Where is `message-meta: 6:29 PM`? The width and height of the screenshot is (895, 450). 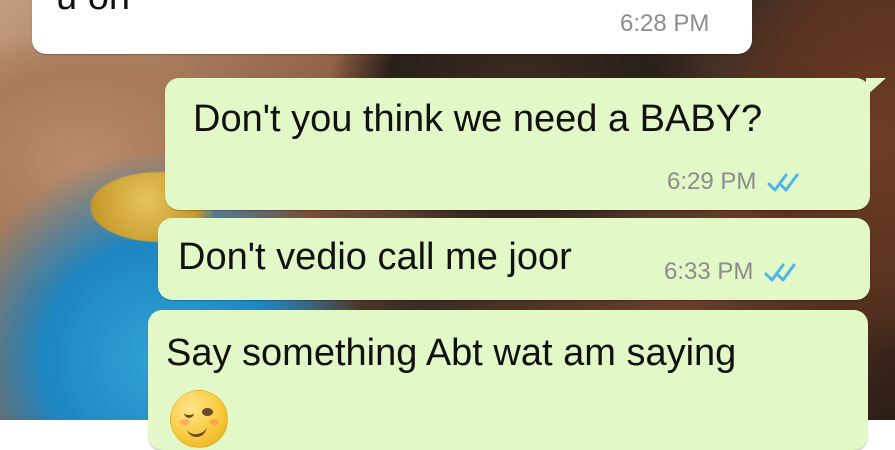 message-meta: 6:29 PM is located at coordinates (735, 182).